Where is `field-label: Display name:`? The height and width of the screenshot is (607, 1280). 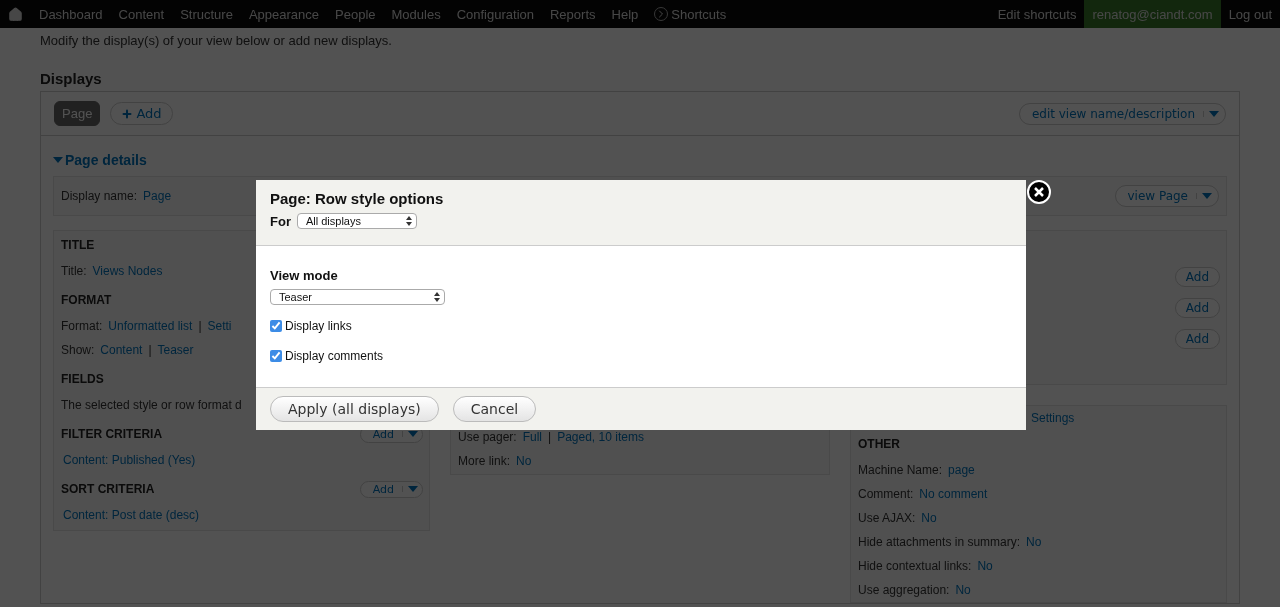
field-label: Display name: is located at coordinates (99, 196).